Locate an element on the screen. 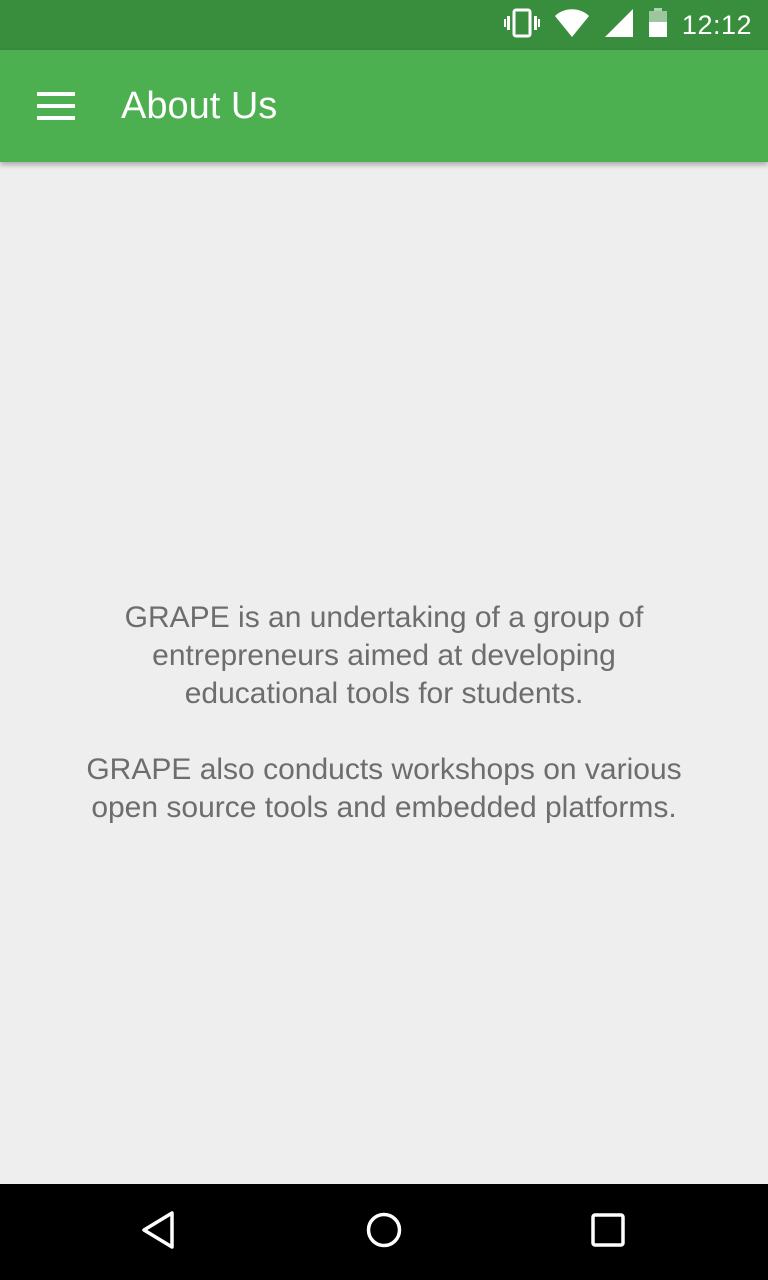 This screenshot has height=1280, width=768. signal-icon is located at coordinates (619, 25).